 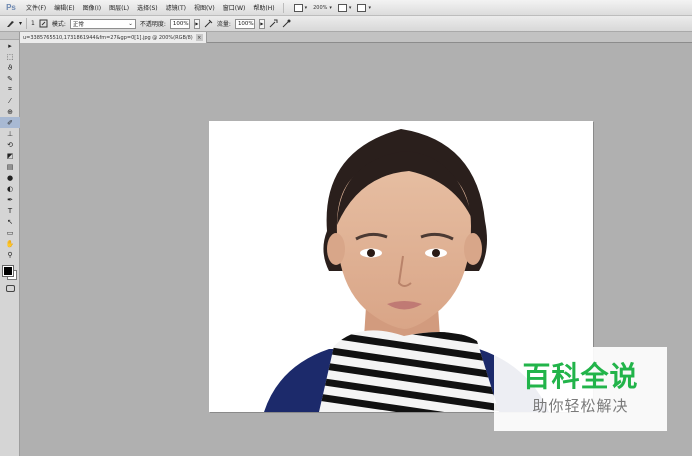 I want to click on quick-mask-icon, so click(x=10, y=288).